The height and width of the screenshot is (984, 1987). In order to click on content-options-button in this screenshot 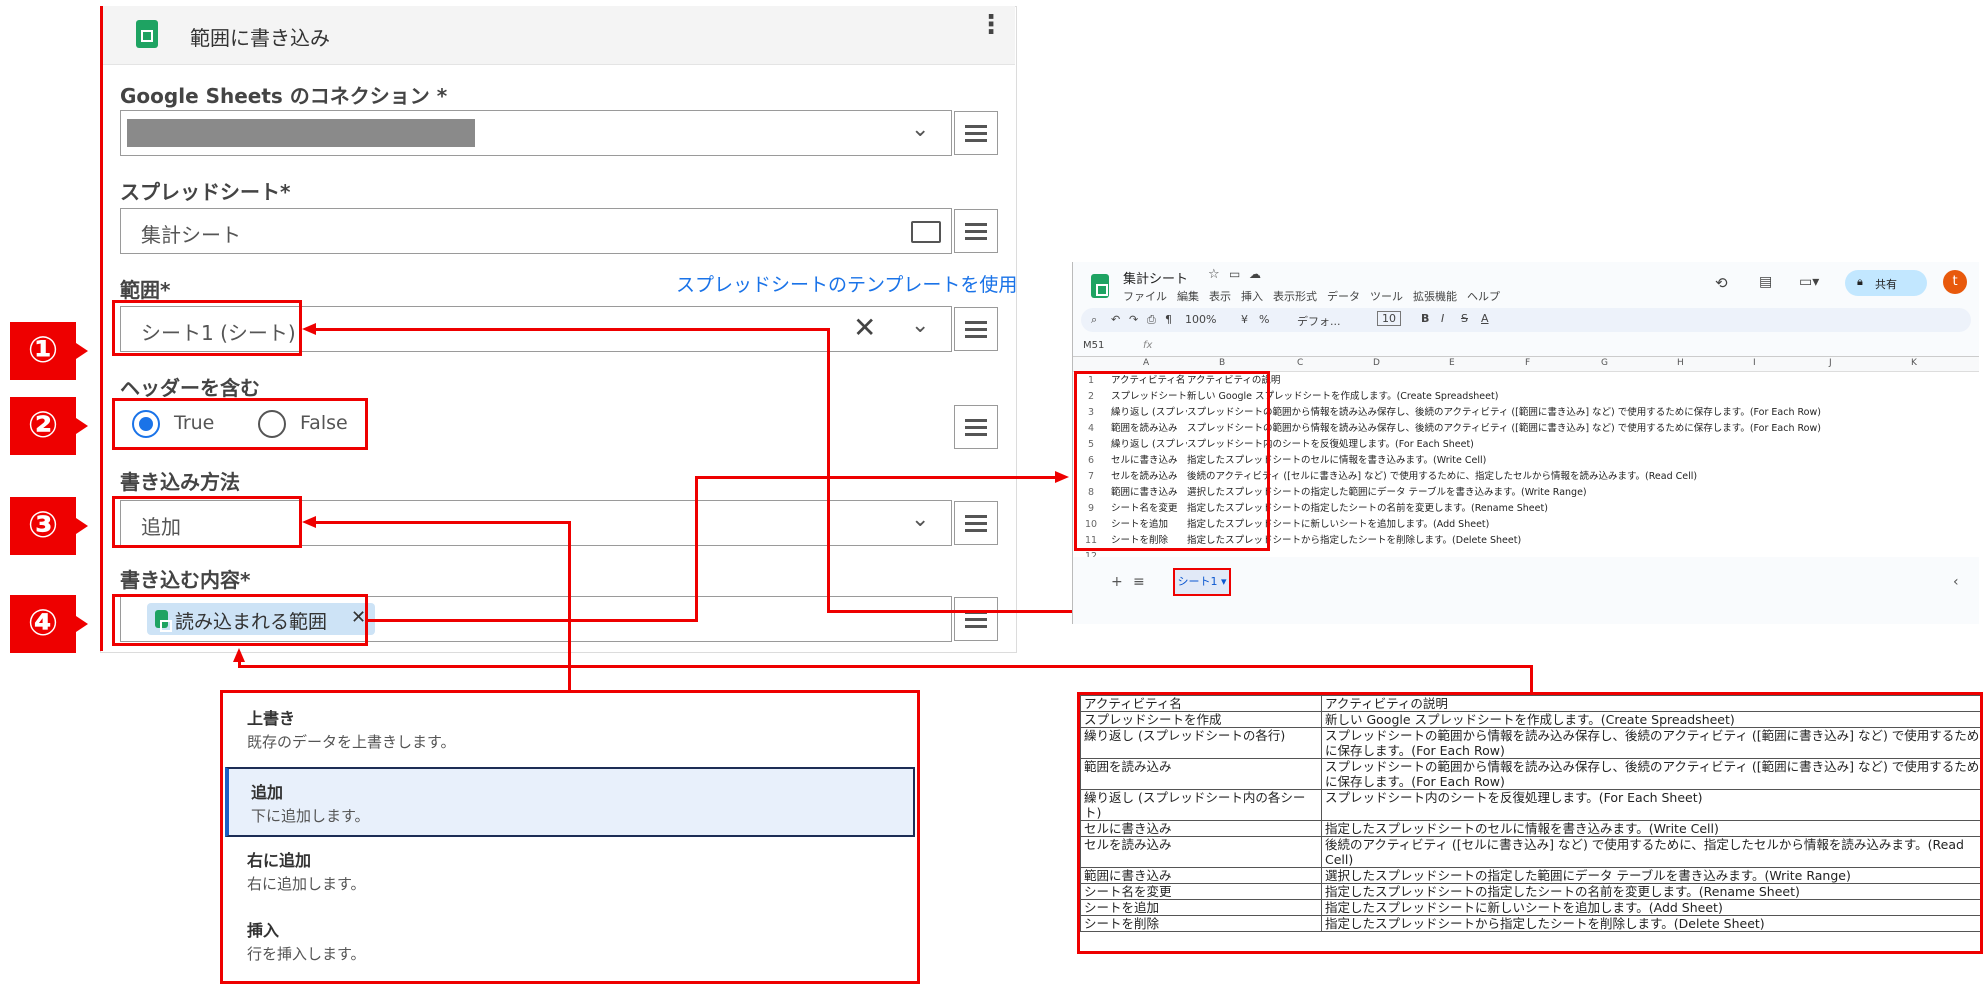, I will do `click(976, 619)`.